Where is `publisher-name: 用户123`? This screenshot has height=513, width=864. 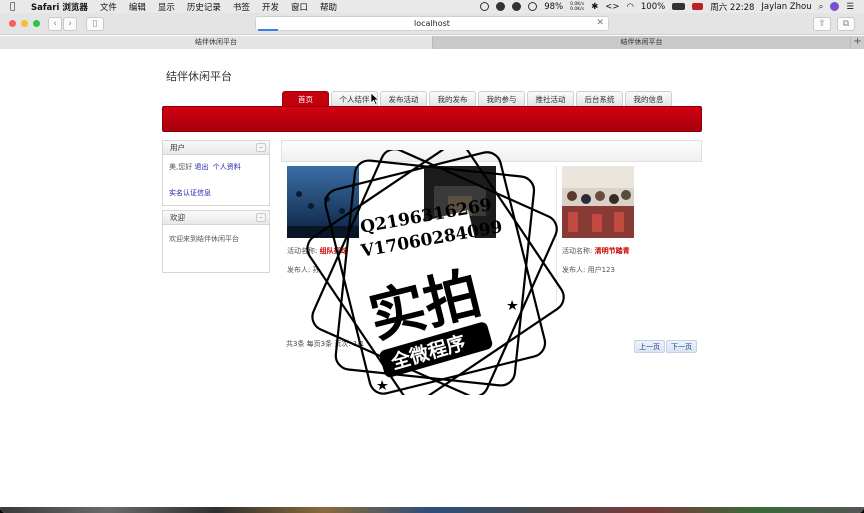
publisher-name: 用户123 is located at coordinates (601, 270).